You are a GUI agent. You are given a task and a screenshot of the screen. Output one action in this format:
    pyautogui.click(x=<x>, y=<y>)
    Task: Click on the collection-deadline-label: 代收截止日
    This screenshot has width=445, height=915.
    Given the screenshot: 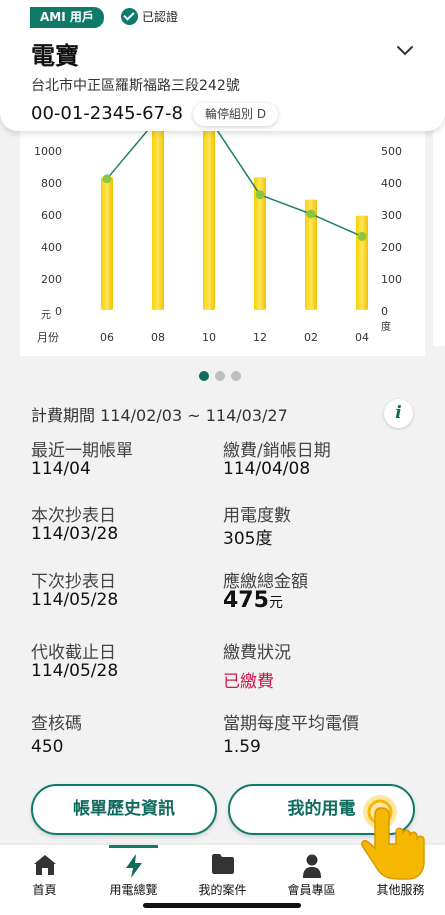 What is the action you would take?
    pyautogui.click(x=73, y=653)
    